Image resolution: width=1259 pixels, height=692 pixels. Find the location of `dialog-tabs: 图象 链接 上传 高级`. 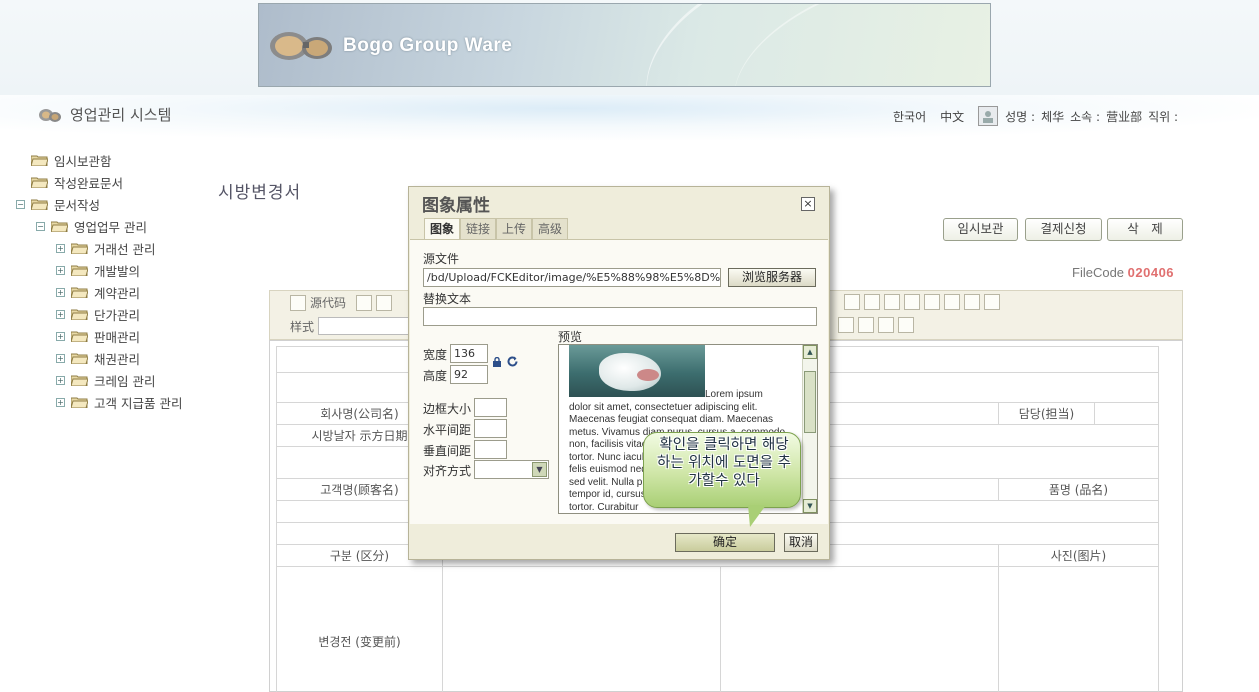

dialog-tabs: 图象 链接 上传 高级 is located at coordinates (496, 228).